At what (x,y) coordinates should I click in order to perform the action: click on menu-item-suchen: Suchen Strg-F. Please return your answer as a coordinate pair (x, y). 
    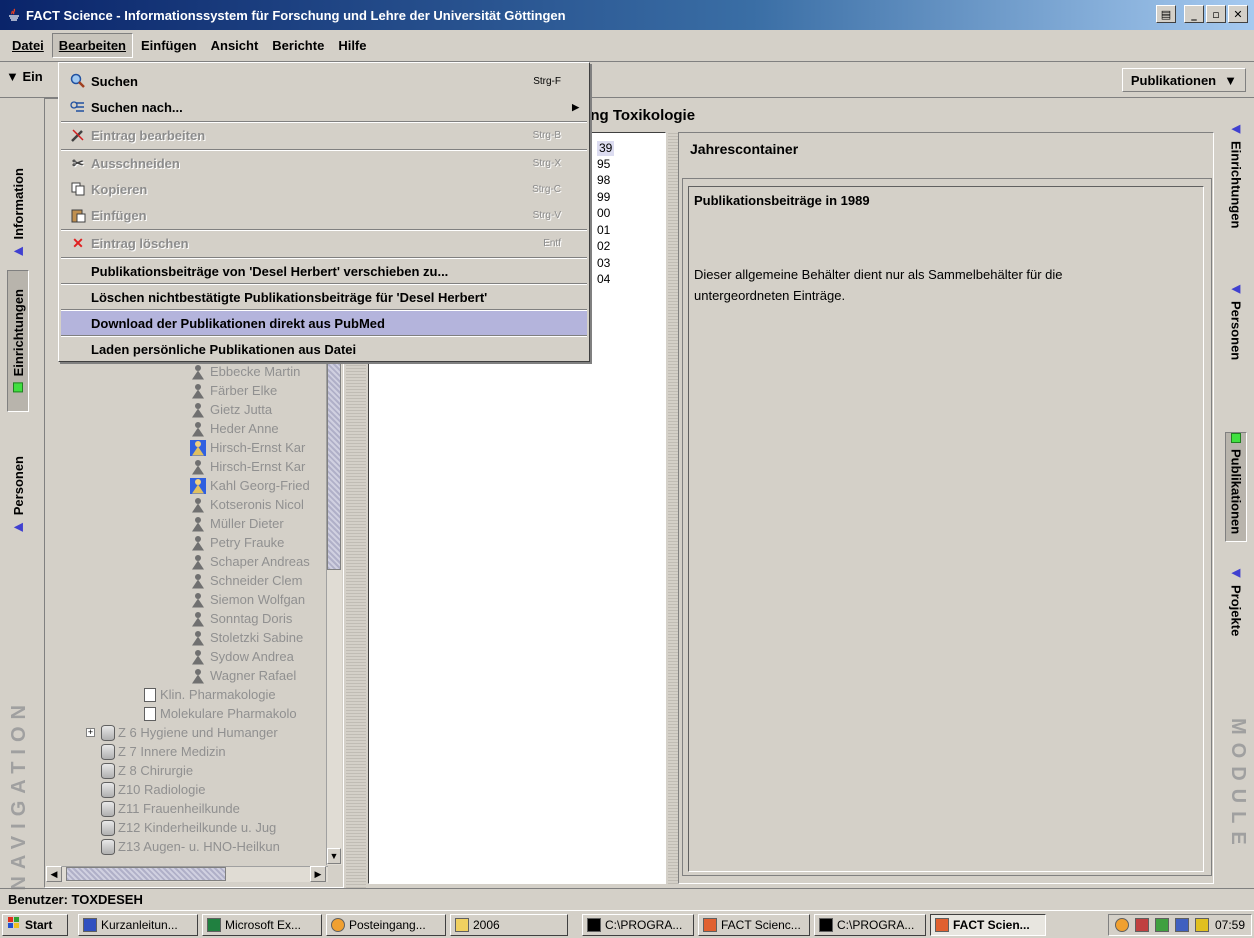
    Looking at the image, I should click on (324, 81).